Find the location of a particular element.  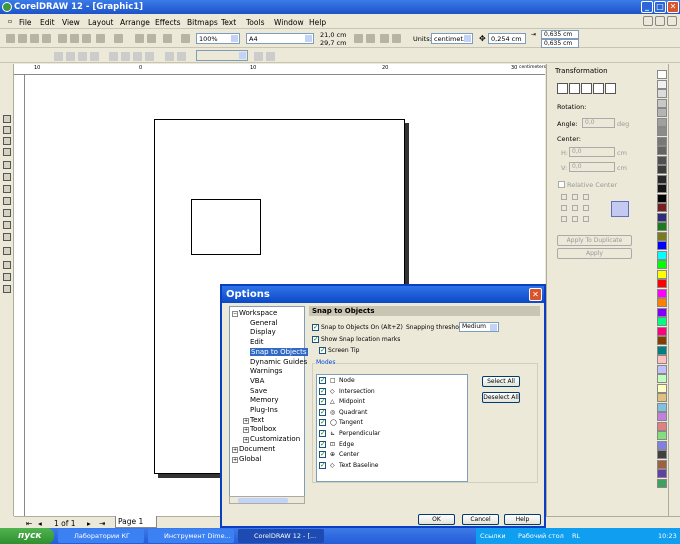

zoom-select: 100% is located at coordinates (218, 38).